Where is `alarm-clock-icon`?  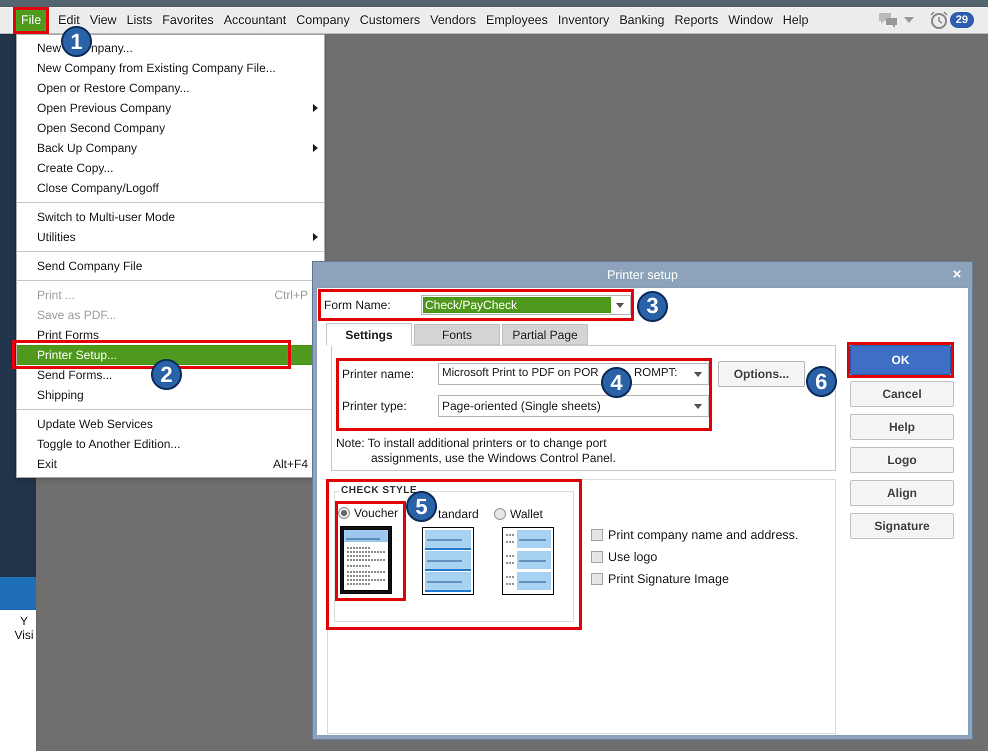 alarm-clock-icon is located at coordinates (939, 20).